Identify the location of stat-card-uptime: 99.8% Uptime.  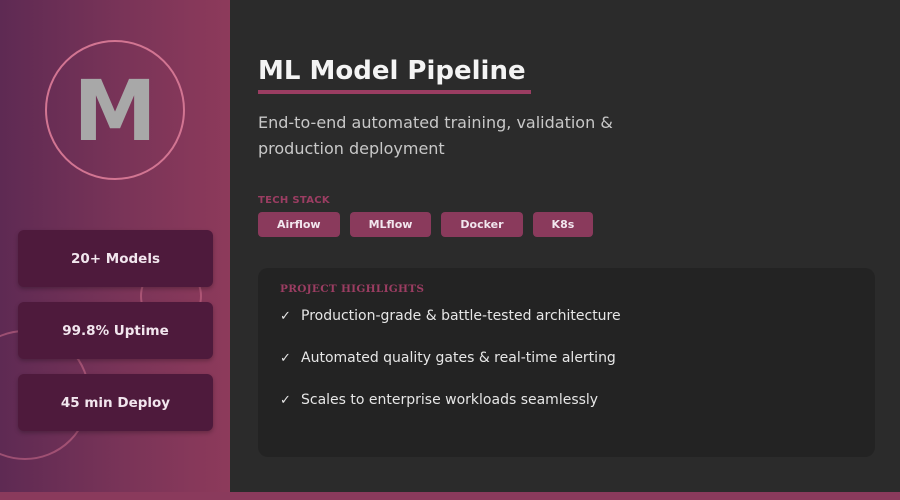
(115, 330).